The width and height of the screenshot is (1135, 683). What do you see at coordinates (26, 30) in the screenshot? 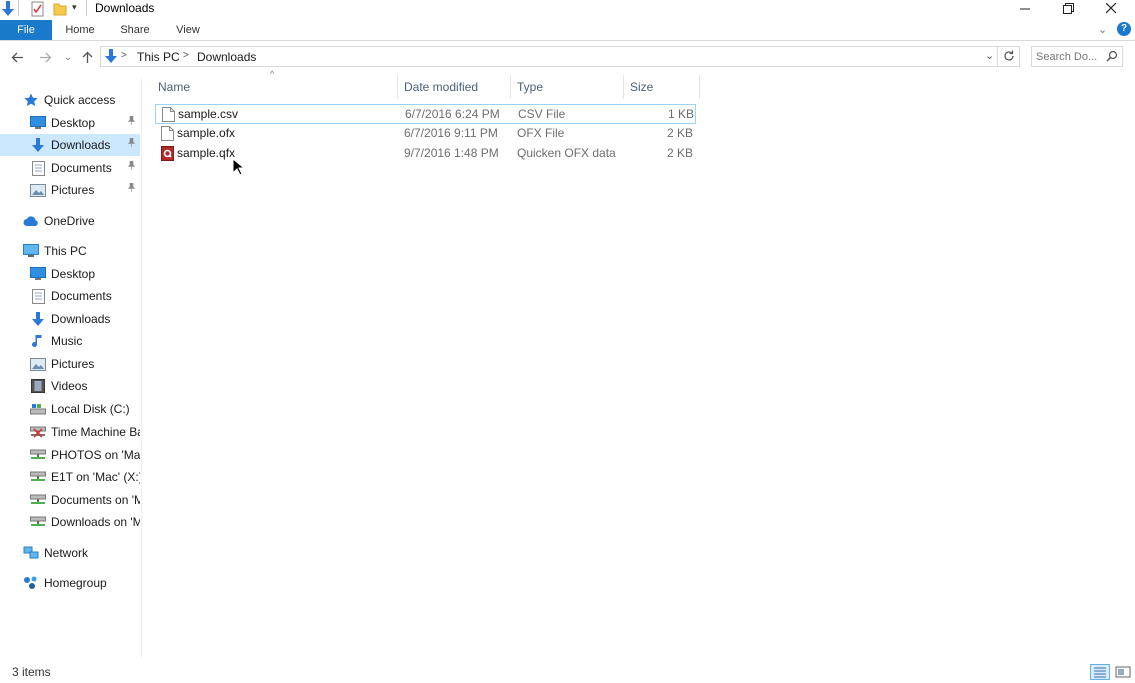
I see `tab-file: File` at bounding box center [26, 30].